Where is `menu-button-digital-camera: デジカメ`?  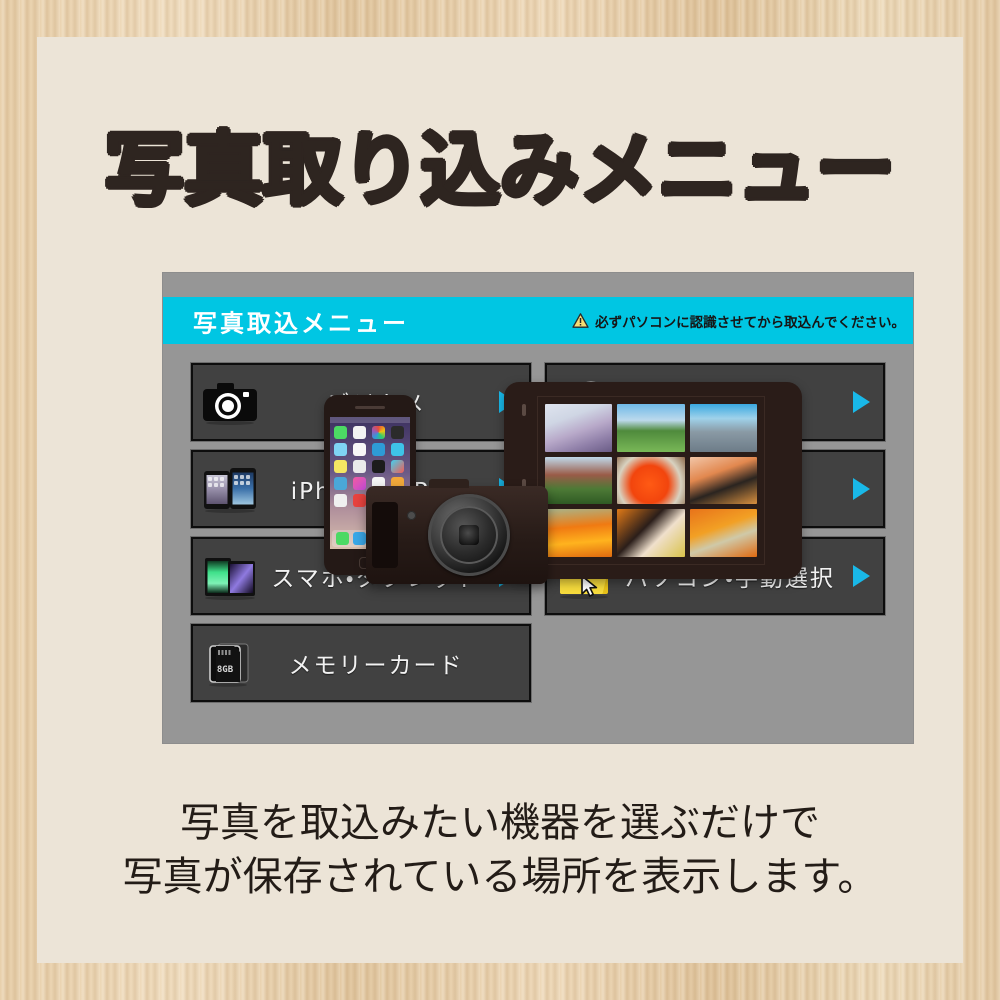 menu-button-digital-camera: デジカメ is located at coordinates (361, 402).